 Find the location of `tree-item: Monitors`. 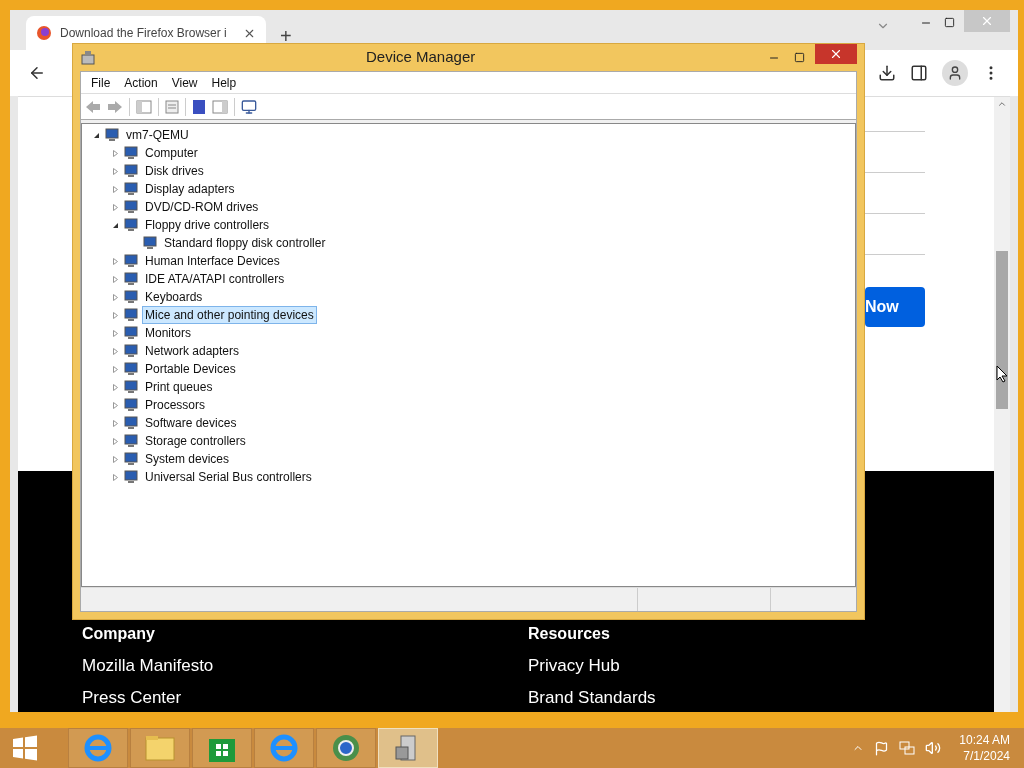

tree-item: Monitors is located at coordinates (168, 333).